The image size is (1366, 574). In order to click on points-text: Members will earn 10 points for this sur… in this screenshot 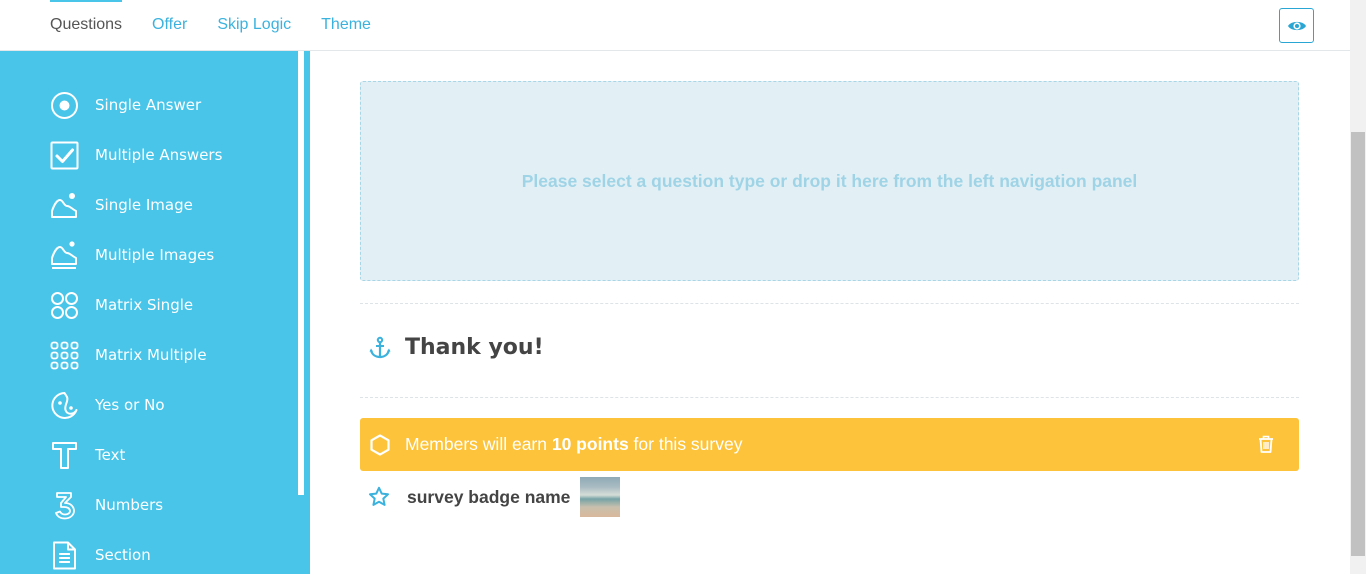, I will do `click(573, 444)`.